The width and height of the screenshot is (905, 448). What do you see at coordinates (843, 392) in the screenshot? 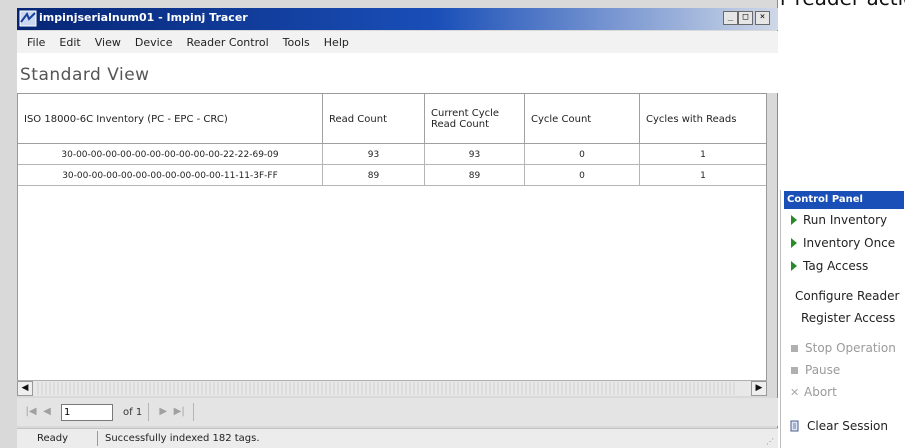
I see `abort-button: ✕ Abort` at bounding box center [843, 392].